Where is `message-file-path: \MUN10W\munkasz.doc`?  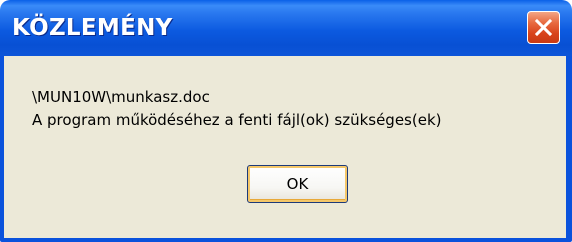 message-file-path: \MUN10W\munkasz.doc is located at coordinates (121, 97).